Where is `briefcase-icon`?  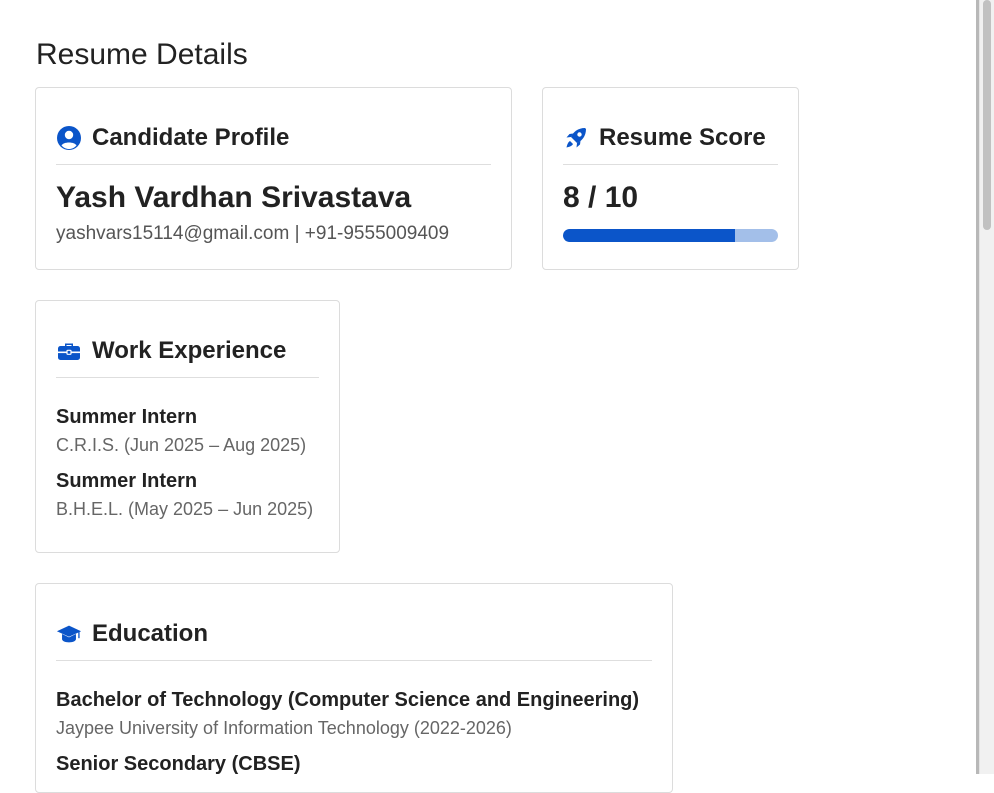
briefcase-icon is located at coordinates (69, 351).